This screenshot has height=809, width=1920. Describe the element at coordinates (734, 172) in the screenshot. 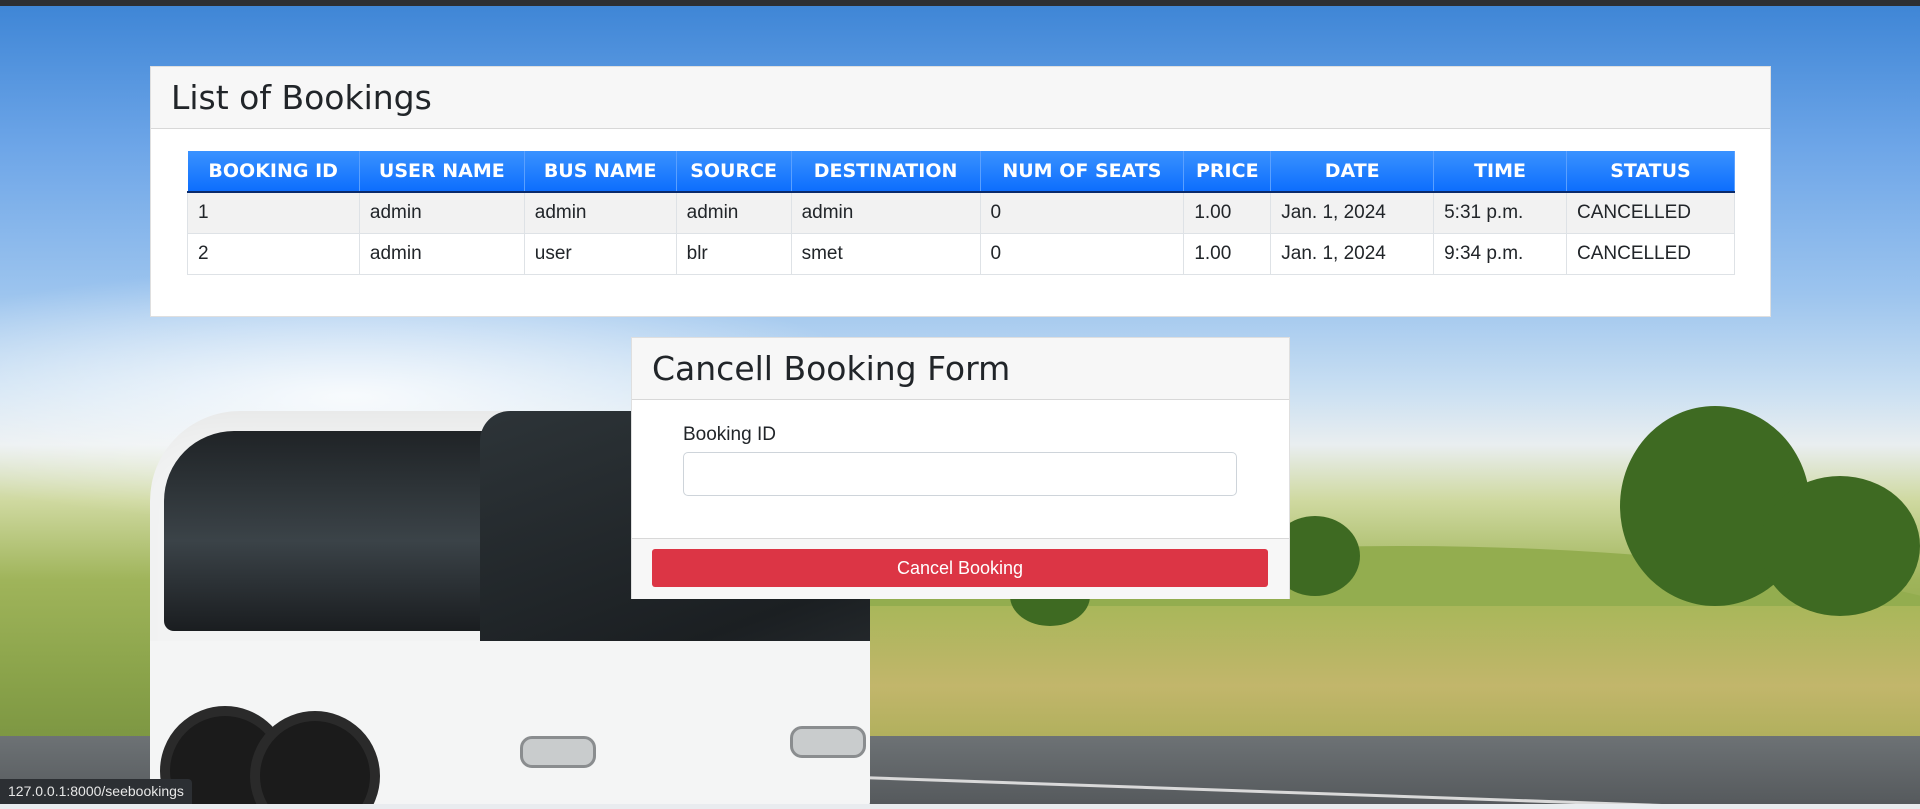

I see `column-header-source: SOURCE` at that location.